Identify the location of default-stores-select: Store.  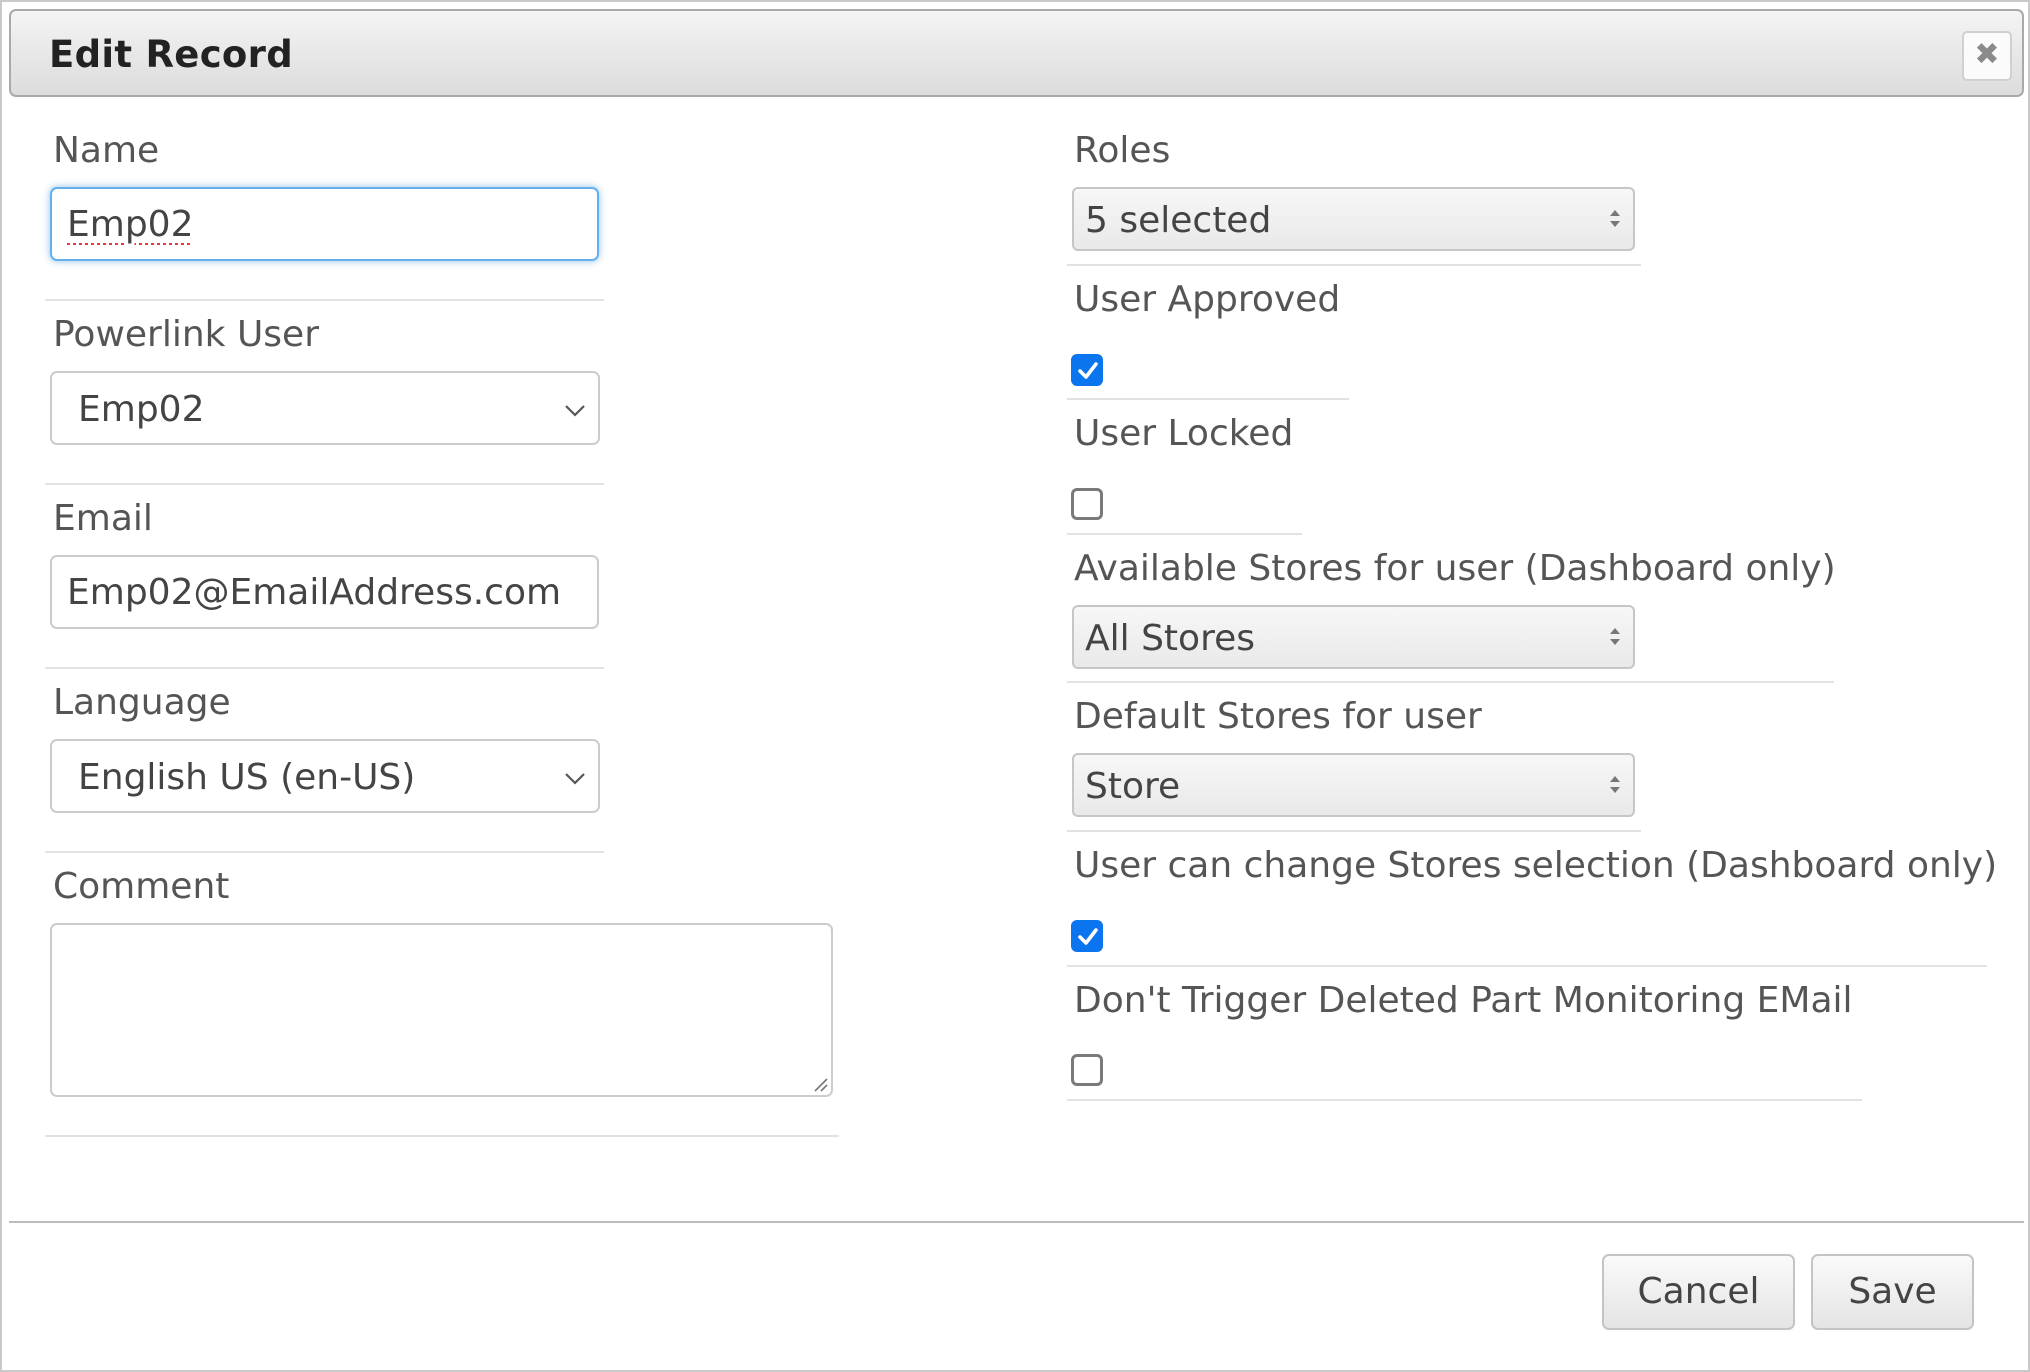
(1353, 785).